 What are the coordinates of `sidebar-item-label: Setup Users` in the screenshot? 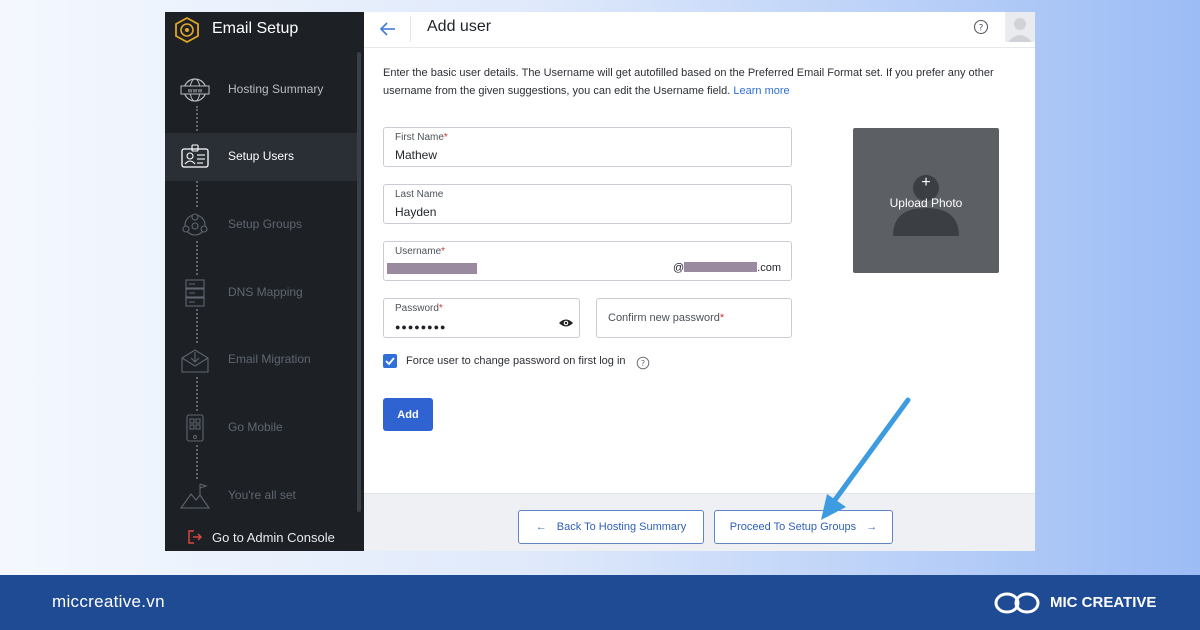 It's located at (261, 156).